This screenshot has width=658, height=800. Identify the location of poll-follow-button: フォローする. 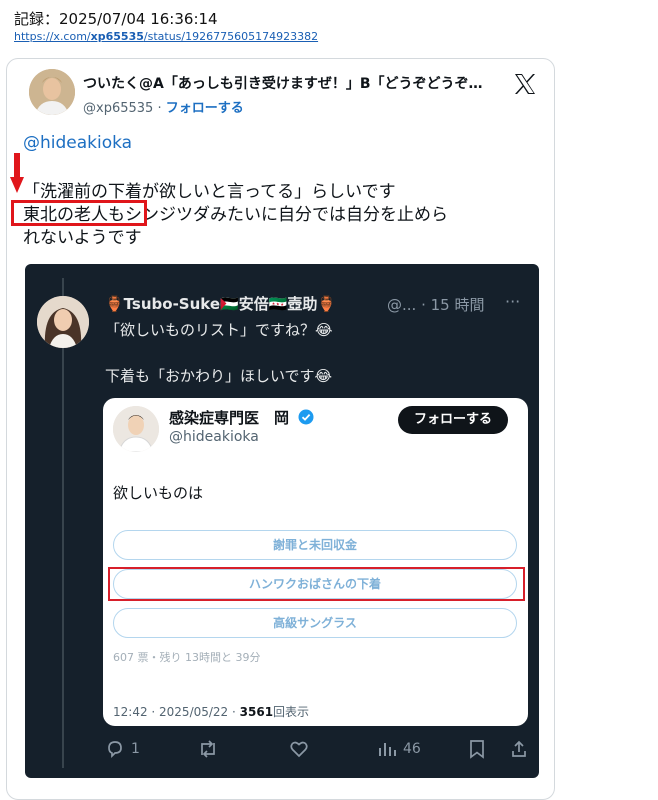
(453, 420).